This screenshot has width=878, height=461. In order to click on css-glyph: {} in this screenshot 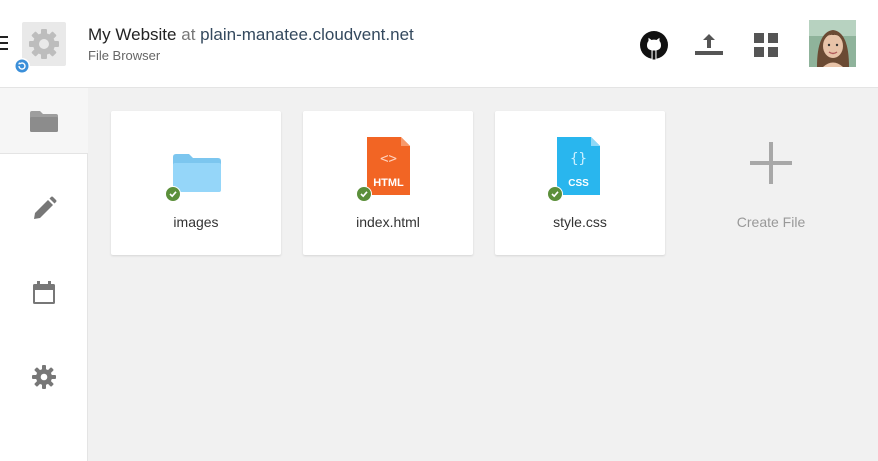, I will do `click(578, 159)`.